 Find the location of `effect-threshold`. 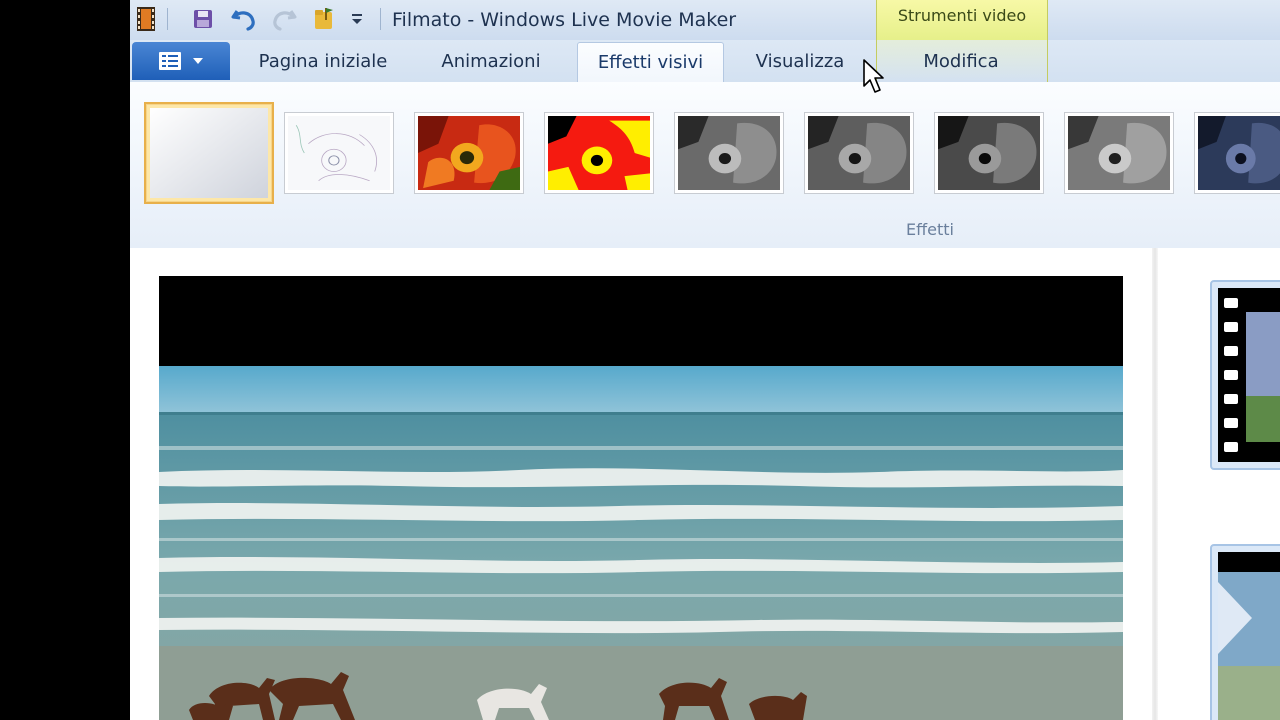

effect-threshold is located at coordinates (599, 153).